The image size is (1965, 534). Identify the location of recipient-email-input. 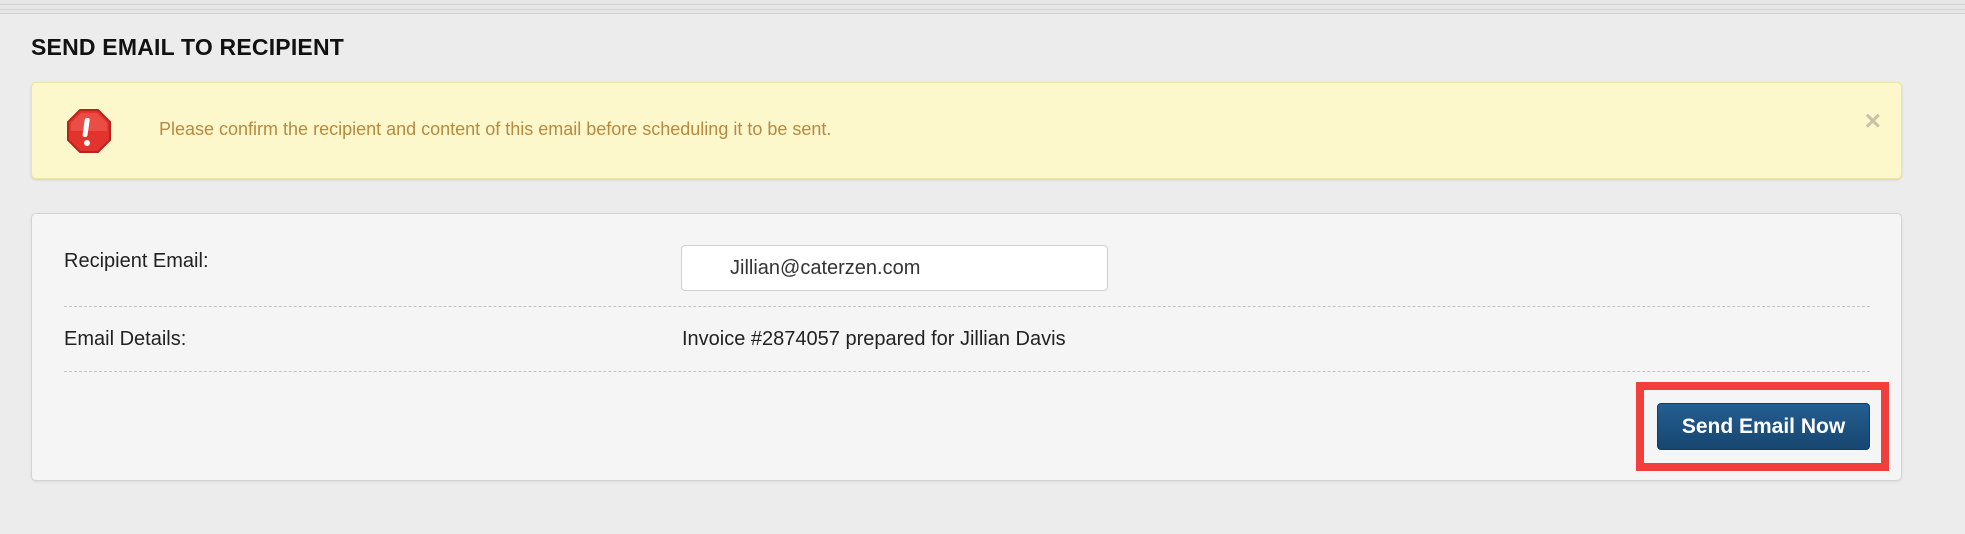
(894, 268).